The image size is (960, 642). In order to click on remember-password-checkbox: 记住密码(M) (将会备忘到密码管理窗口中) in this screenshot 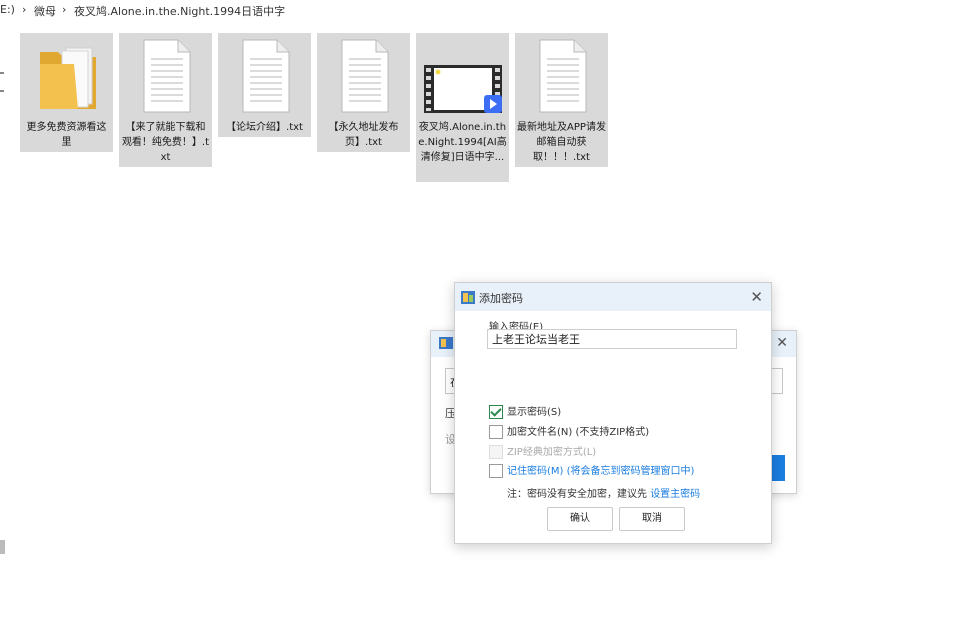, I will do `click(591, 470)`.